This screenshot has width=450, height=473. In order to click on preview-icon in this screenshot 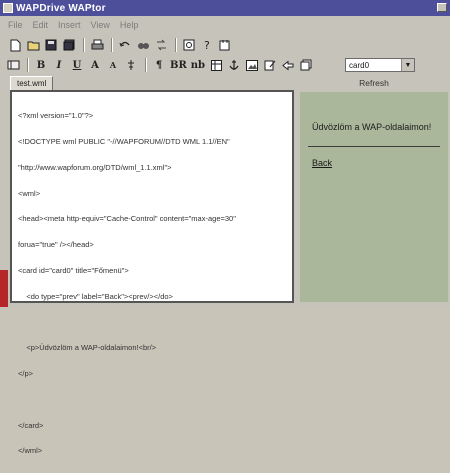, I will do `click(189, 45)`.